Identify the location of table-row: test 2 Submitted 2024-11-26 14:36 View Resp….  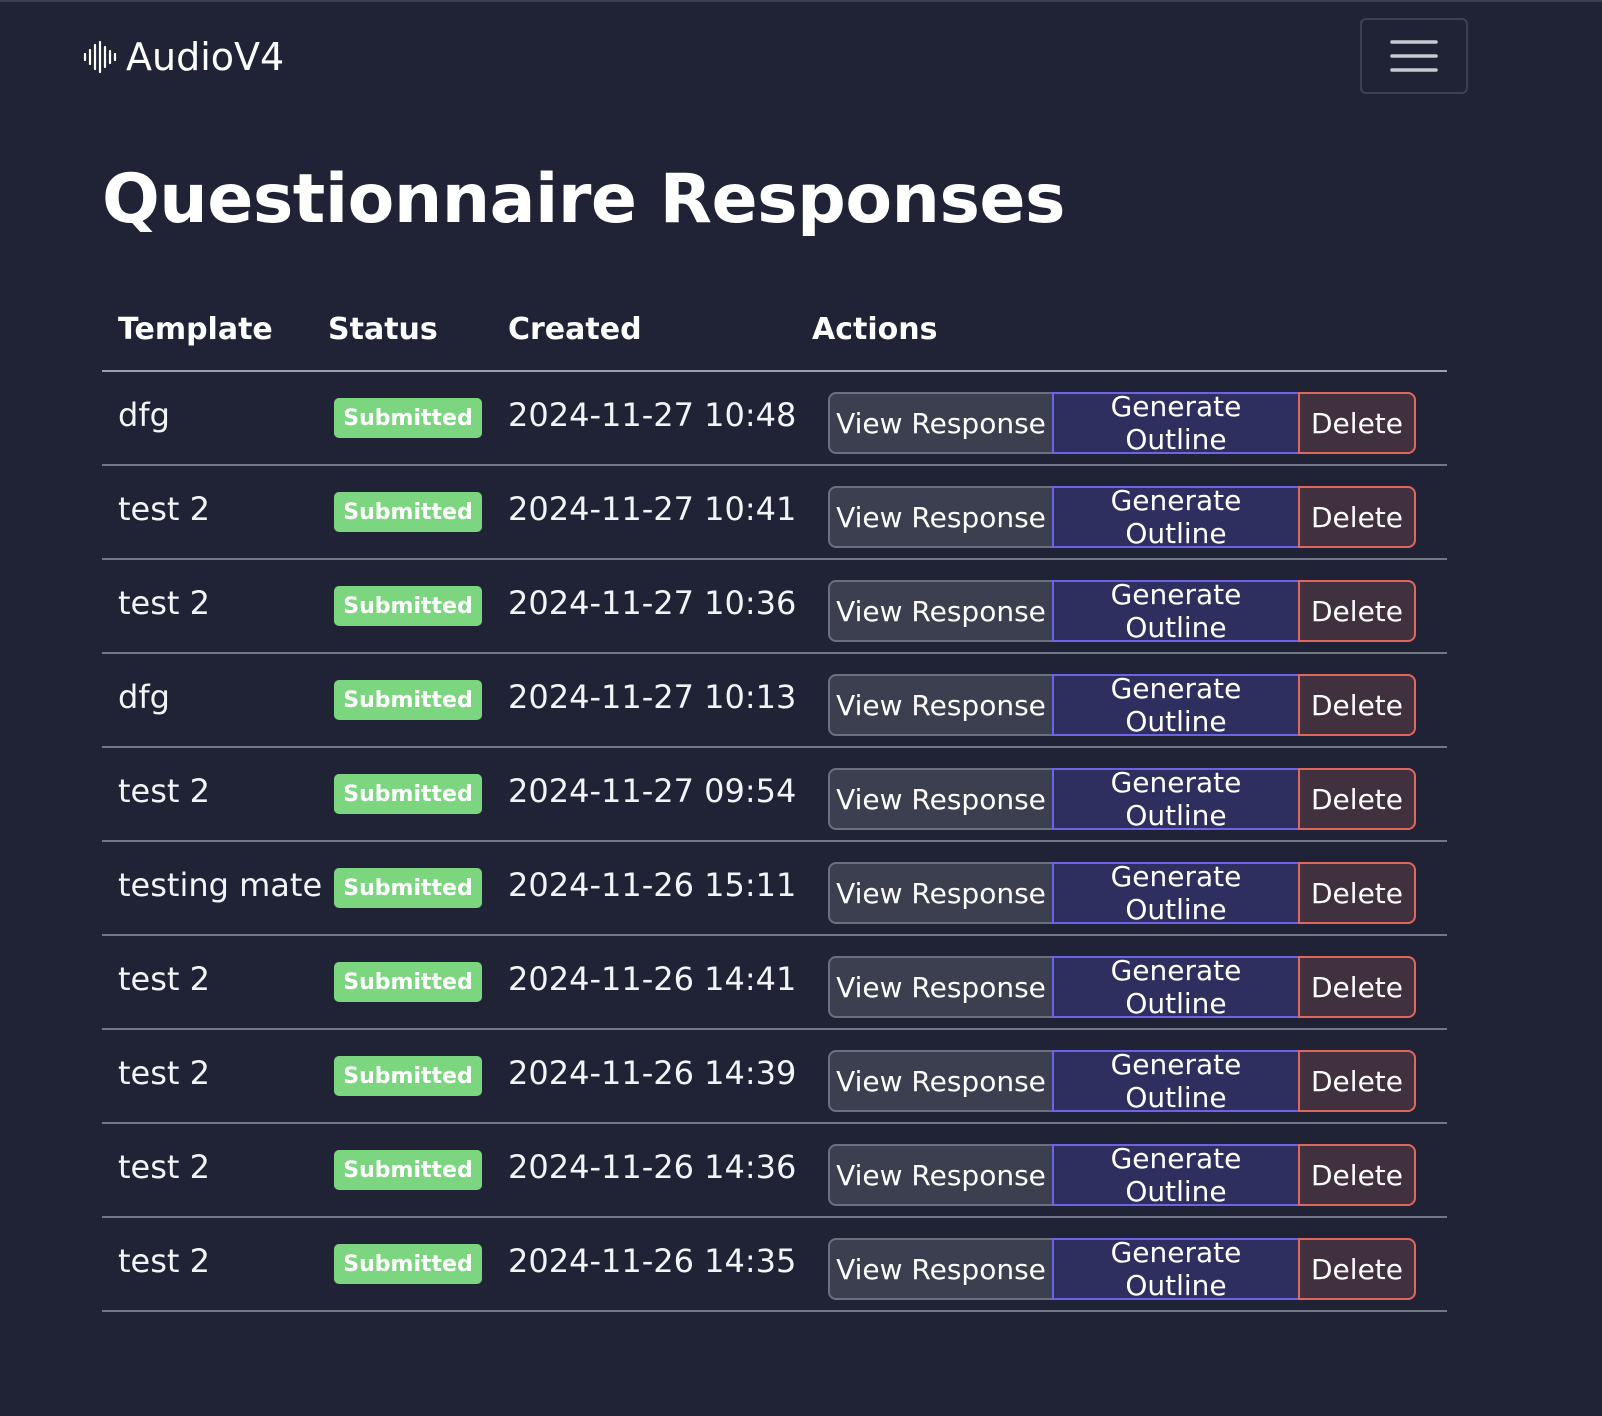
(774, 1171).